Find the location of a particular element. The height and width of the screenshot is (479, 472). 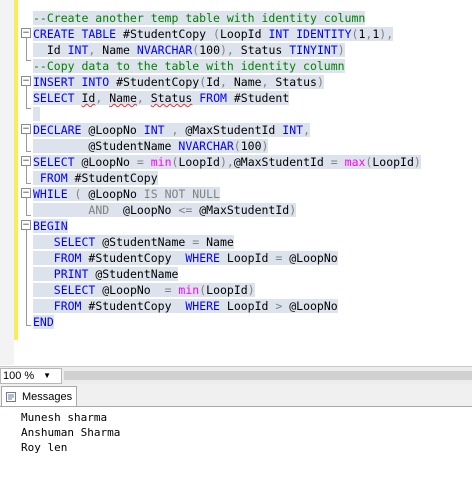

code-line: PRINT @StudentName is located at coordinates (106, 274).